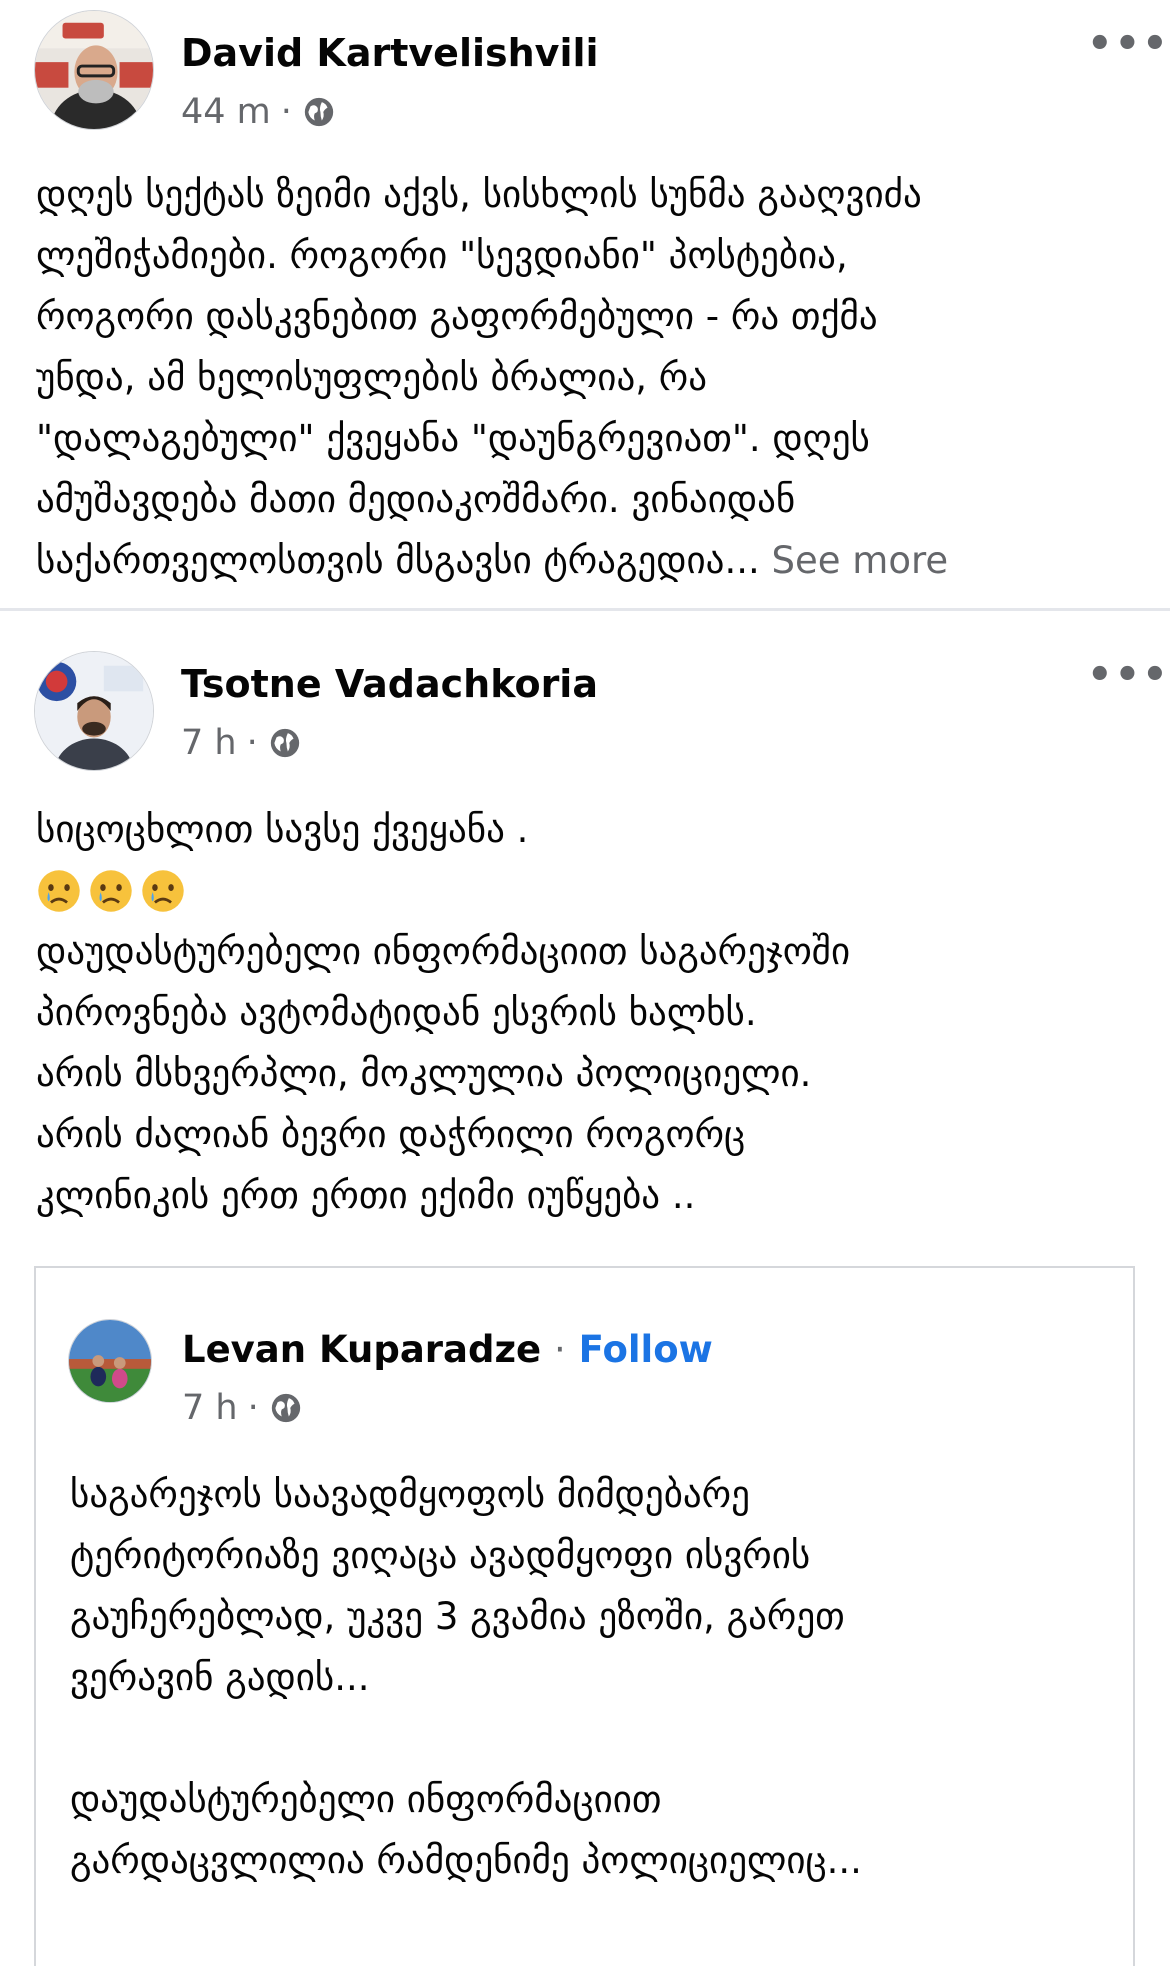 Image resolution: width=1170 pixels, height=1966 pixels. I want to click on post-time: 44 m, so click(226, 112).